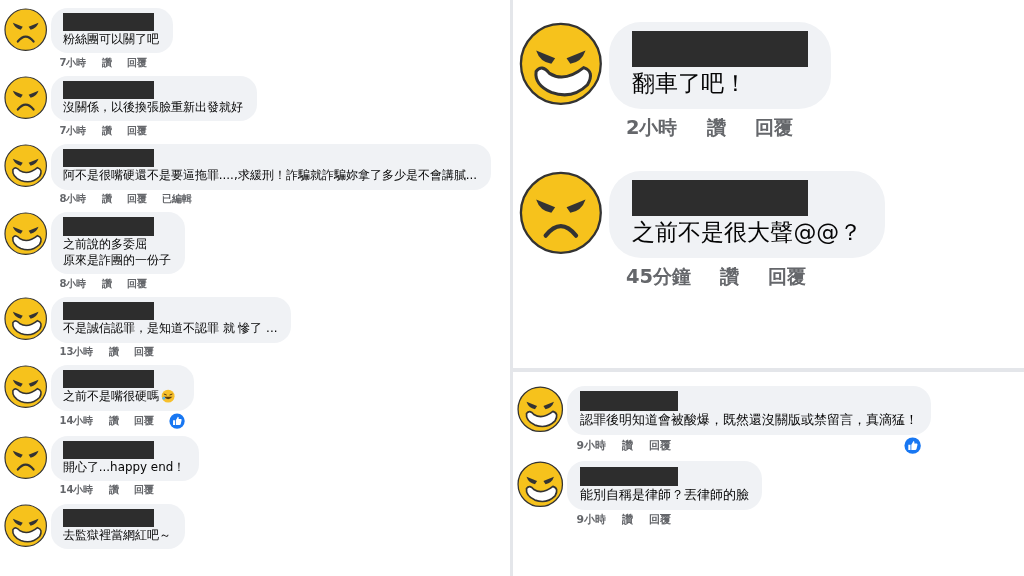 The width and height of the screenshot is (1024, 576). What do you see at coordinates (690, 83) in the screenshot?
I see `comment-text: 翻車了吧！` at bounding box center [690, 83].